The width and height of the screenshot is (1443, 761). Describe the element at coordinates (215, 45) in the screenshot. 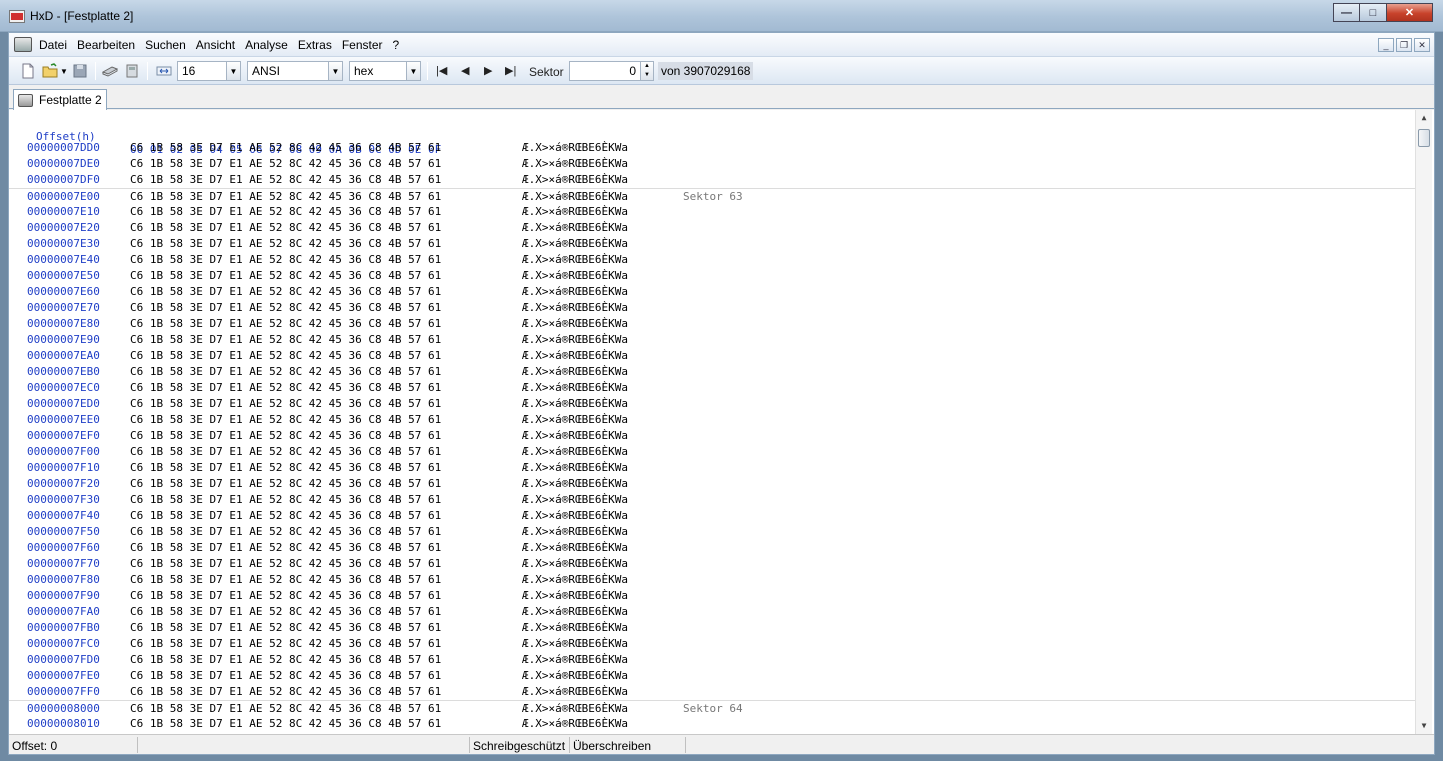

I see `menu-ansicht: Ansicht` at that location.